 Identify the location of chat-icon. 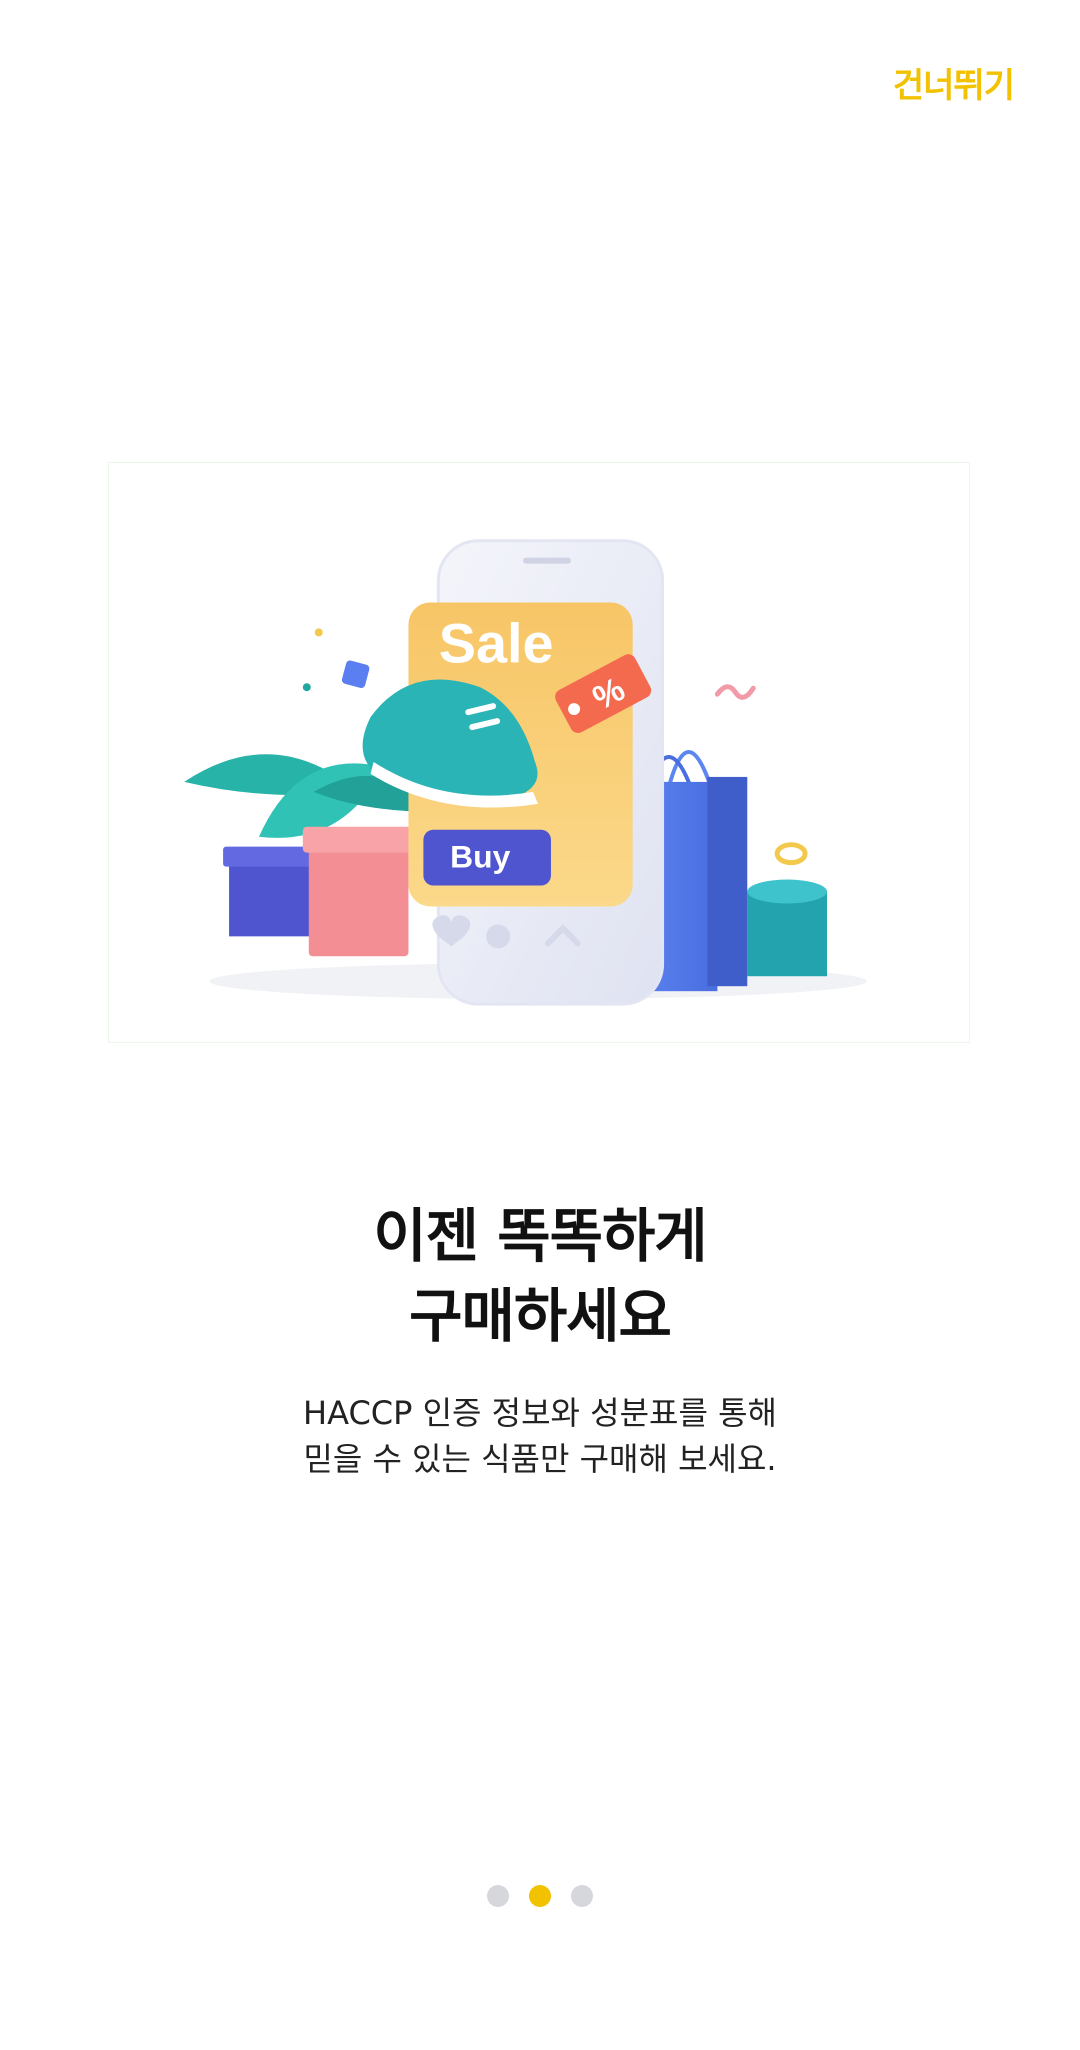
(498, 936).